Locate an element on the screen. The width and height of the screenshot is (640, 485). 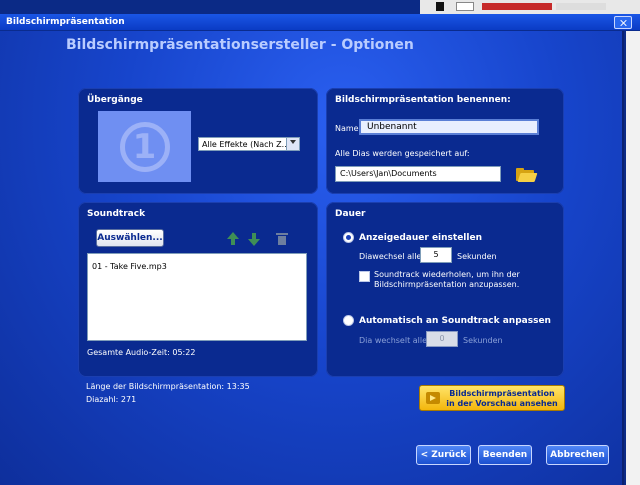
auto-interval-unit: Sekunden is located at coordinates (483, 340).